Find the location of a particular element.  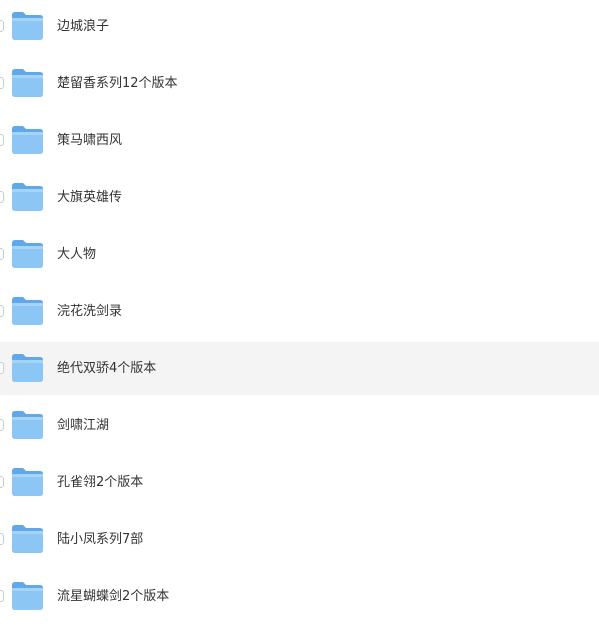

folder-row: 大人物 is located at coordinates (299, 254).